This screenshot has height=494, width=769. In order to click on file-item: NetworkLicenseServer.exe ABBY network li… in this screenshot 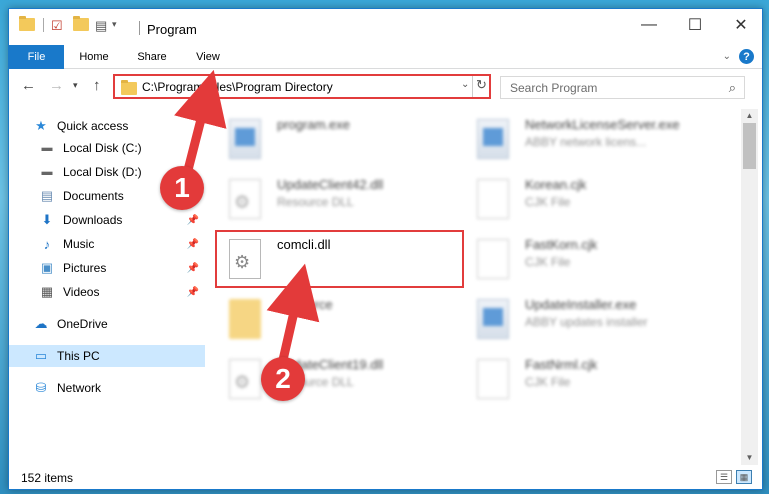, I will do `click(591, 141)`.